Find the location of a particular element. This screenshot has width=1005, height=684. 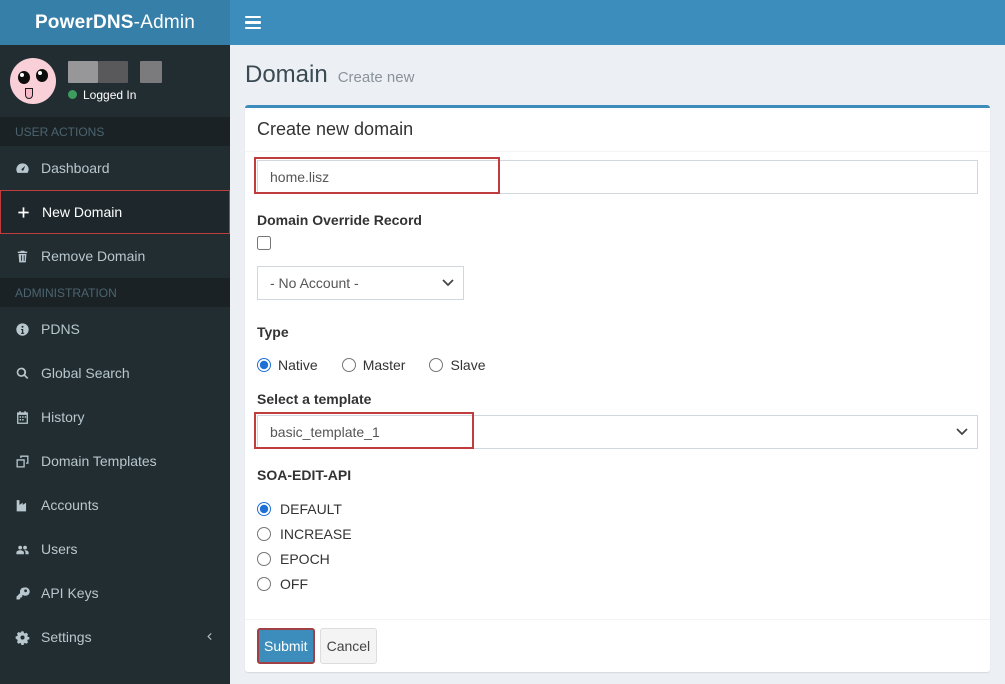

app-logo: PowerDNS -Admin is located at coordinates (115, 22).